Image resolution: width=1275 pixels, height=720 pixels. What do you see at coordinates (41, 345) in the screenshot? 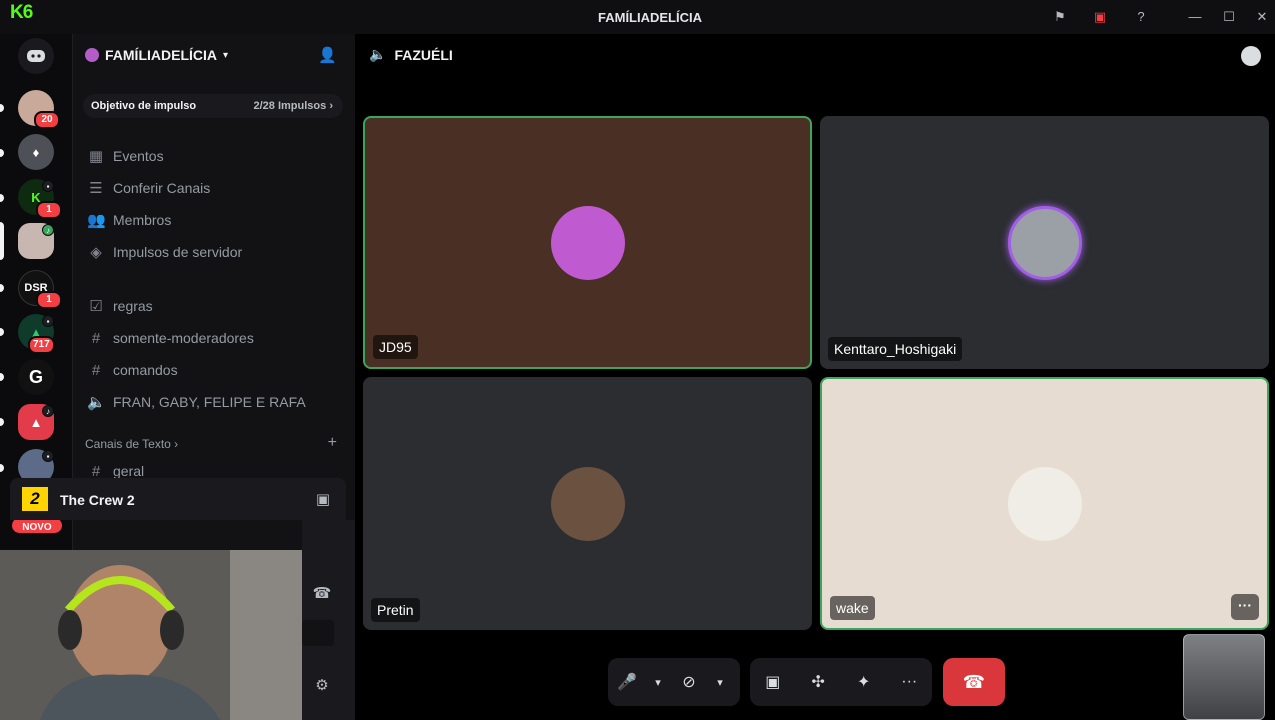
I see `mention-badge: 717` at bounding box center [41, 345].